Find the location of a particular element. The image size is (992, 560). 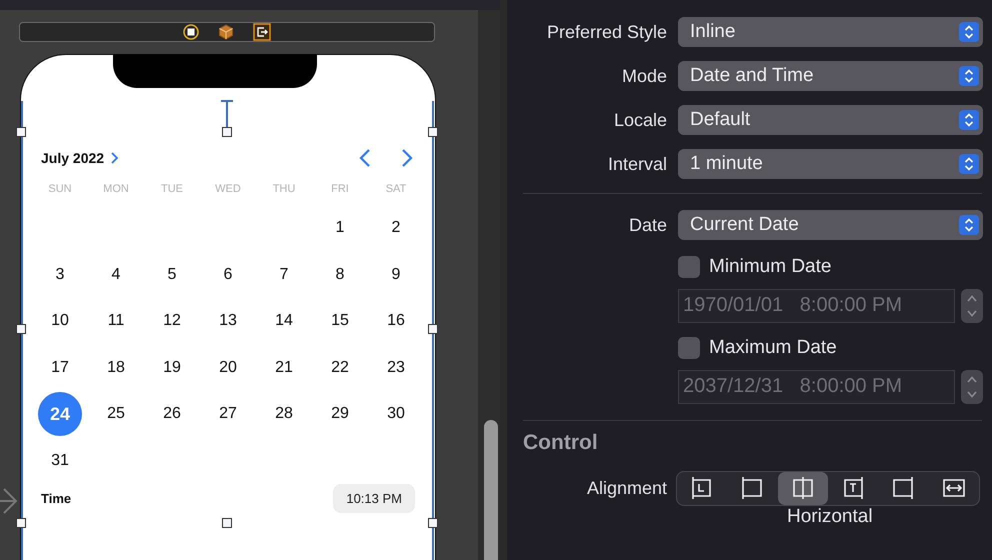

calendar-day: 27 is located at coordinates (228, 414).